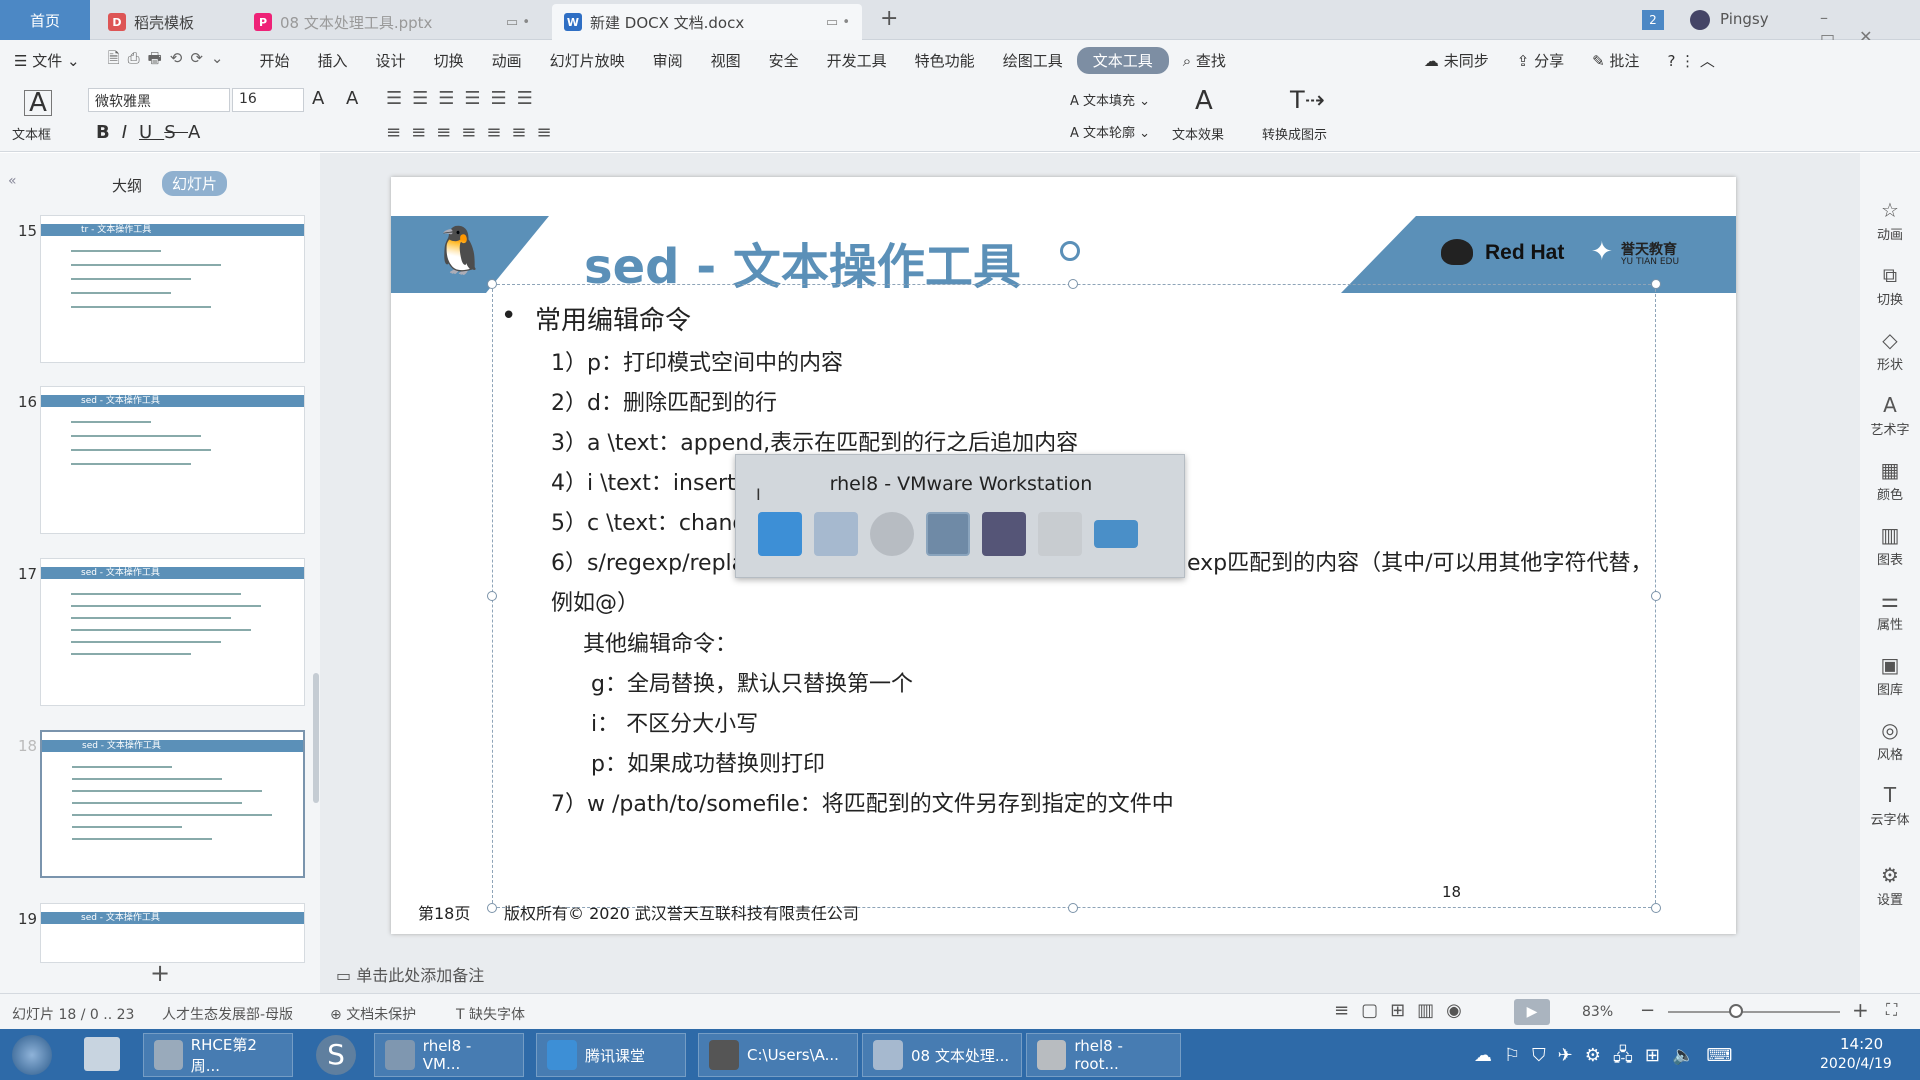 The height and width of the screenshot is (1080, 1920). Describe the element at coordinates (166, 22) in the screenshot. I see `tab-daoke: D 稻壳模板` at that location.